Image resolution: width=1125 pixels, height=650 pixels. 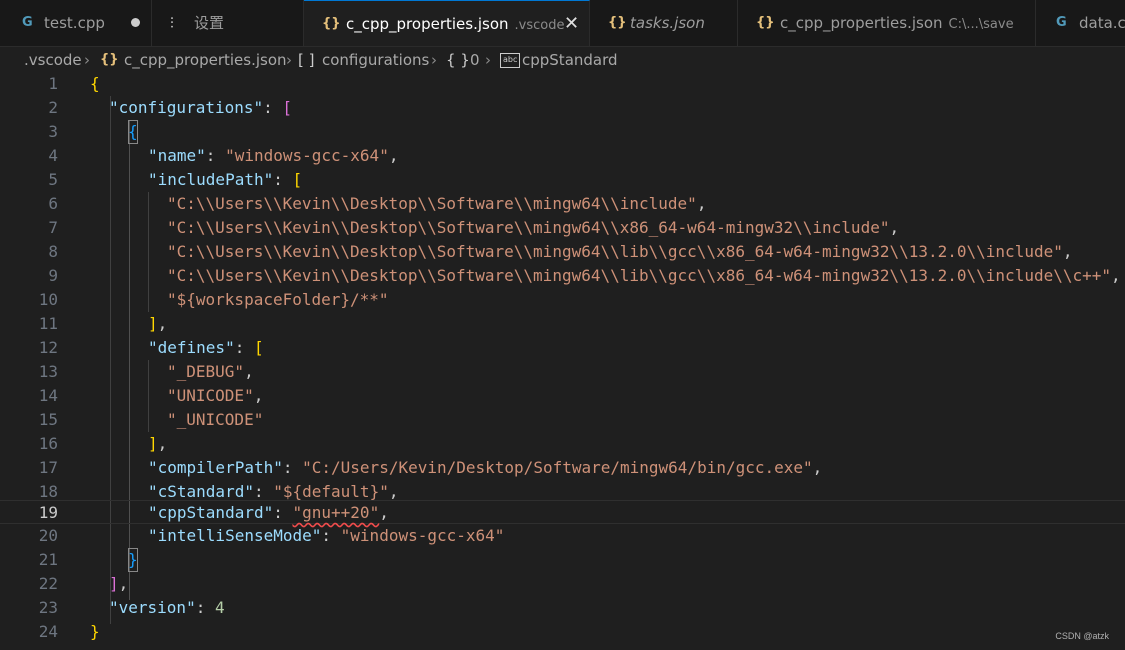 I want to click on tab-settings: ⫶ 设置, so click(x=228, y=23).